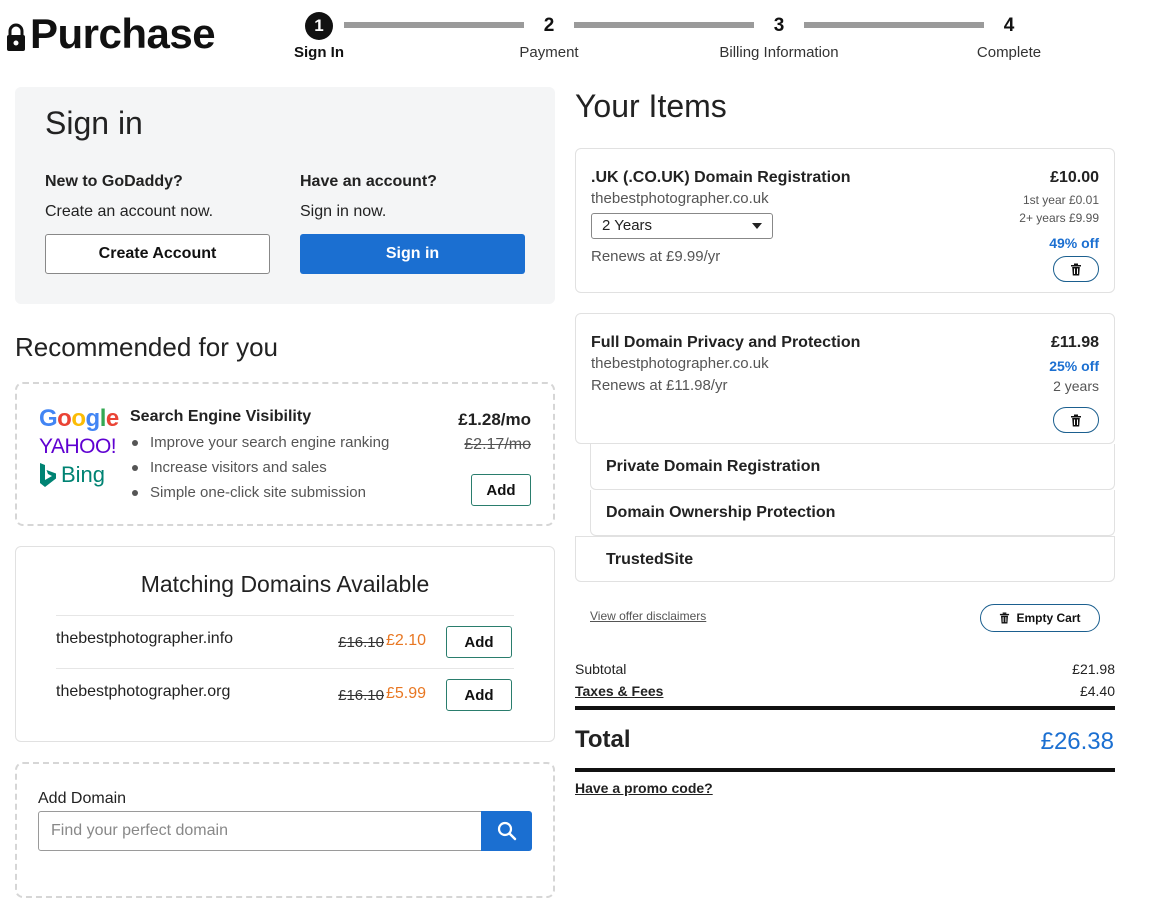 The width and height of the screenshot is (1156, 912). I want to click on taxes-fees-link: Taxes & Fees, so click(619, 691).